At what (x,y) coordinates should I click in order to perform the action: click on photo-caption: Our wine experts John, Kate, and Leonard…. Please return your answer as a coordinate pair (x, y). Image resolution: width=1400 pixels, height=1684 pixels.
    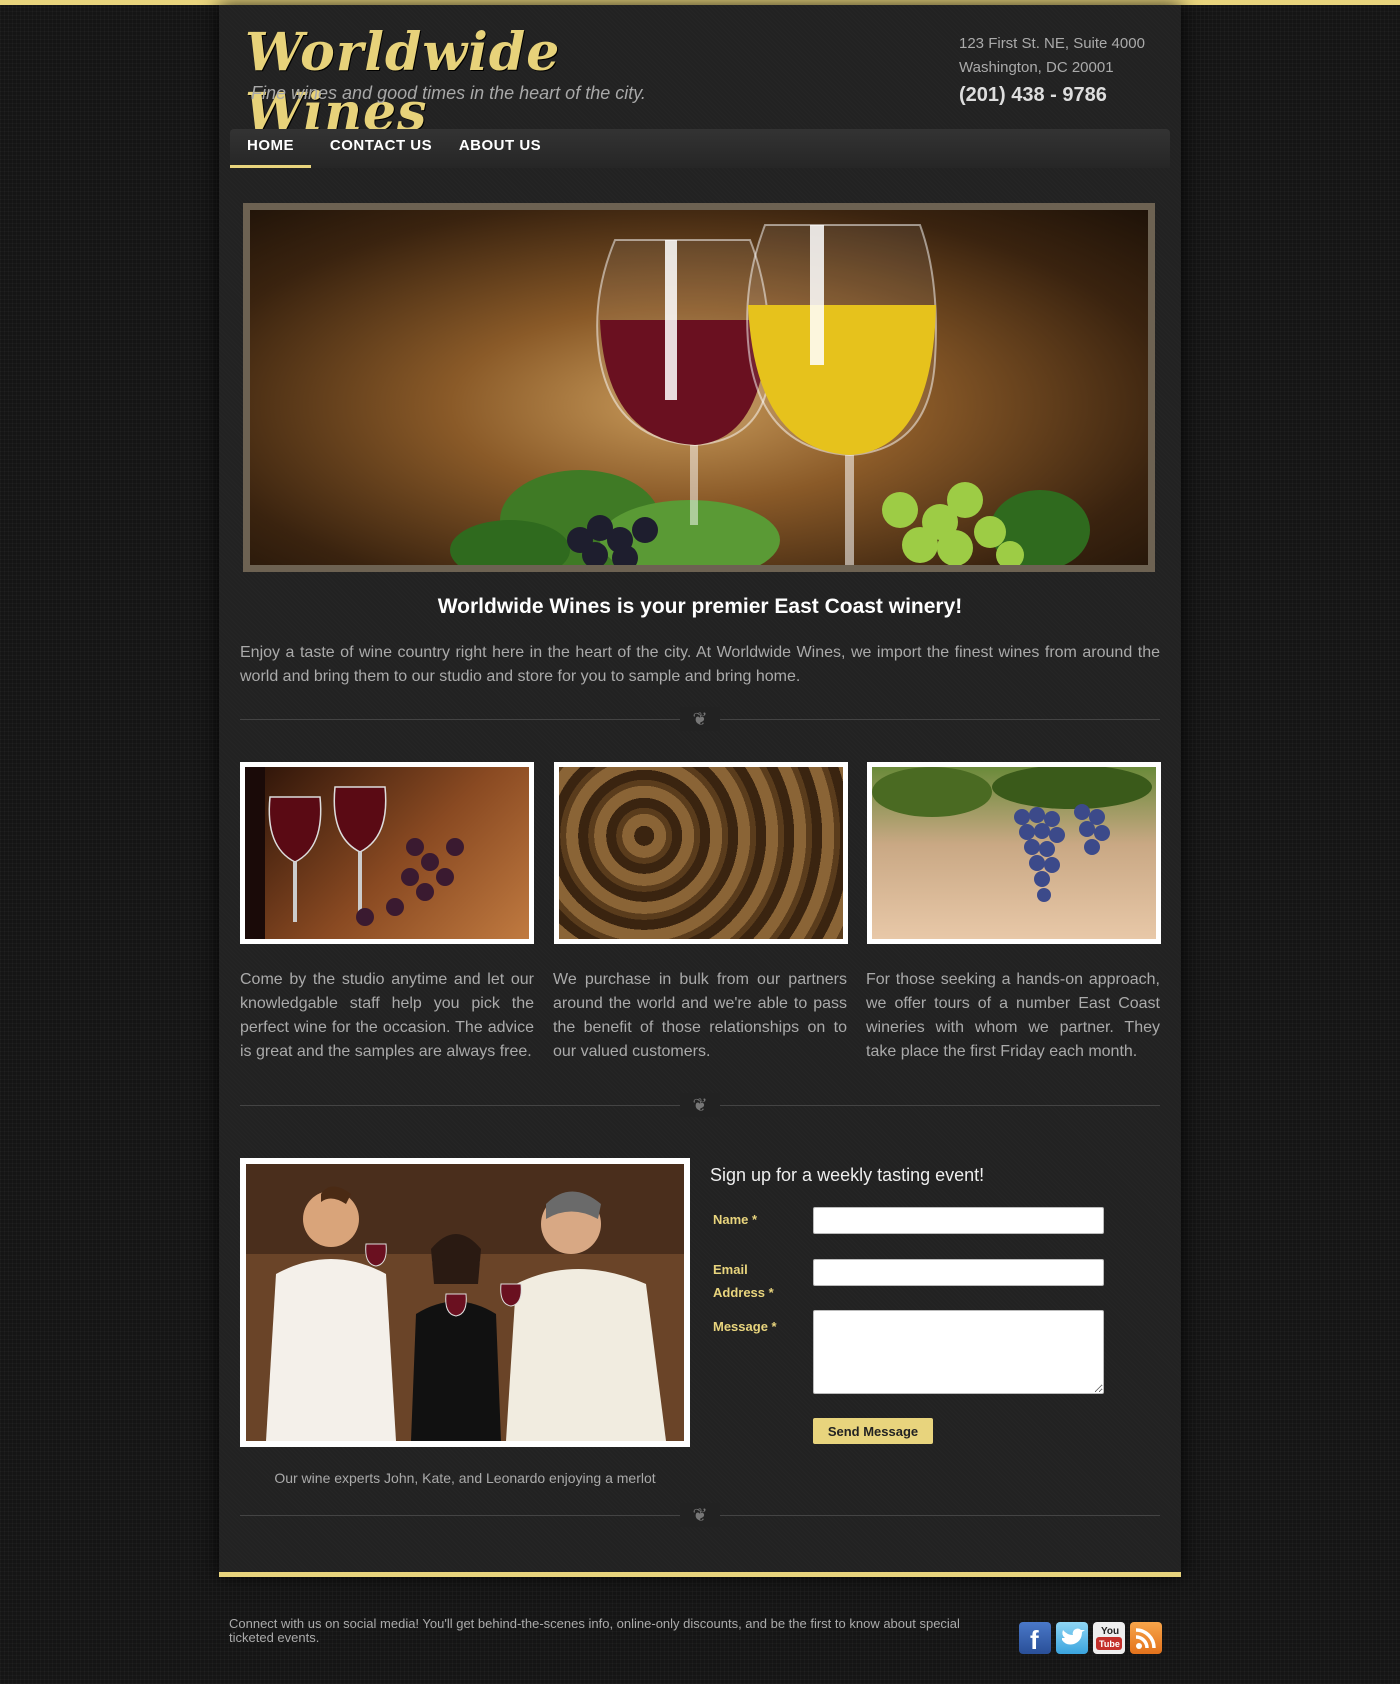
    Looking at the image, I should click on (465, 1478).